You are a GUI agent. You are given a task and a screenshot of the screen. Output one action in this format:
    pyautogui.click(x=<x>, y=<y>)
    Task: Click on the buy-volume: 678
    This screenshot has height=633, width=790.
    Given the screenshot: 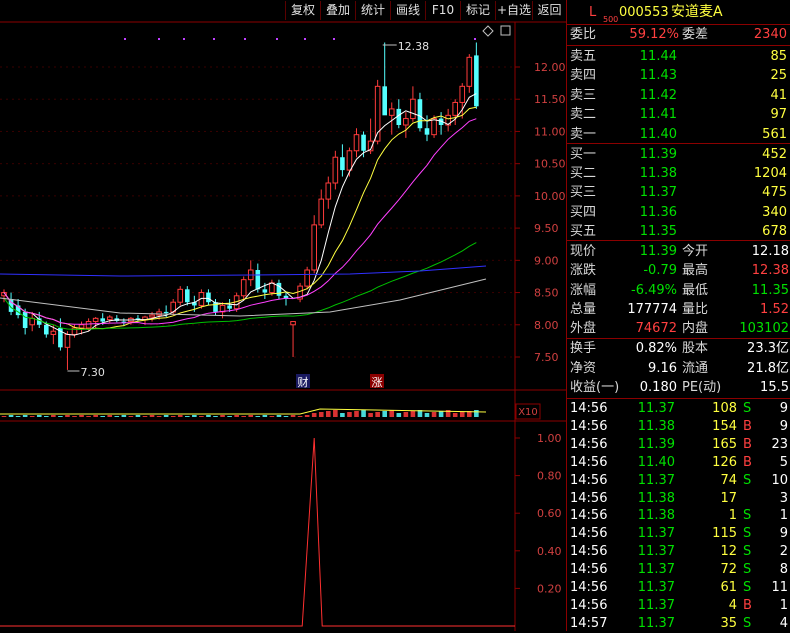 What is the action you would take?
    pyautogui.click(x=774, y=231)
    